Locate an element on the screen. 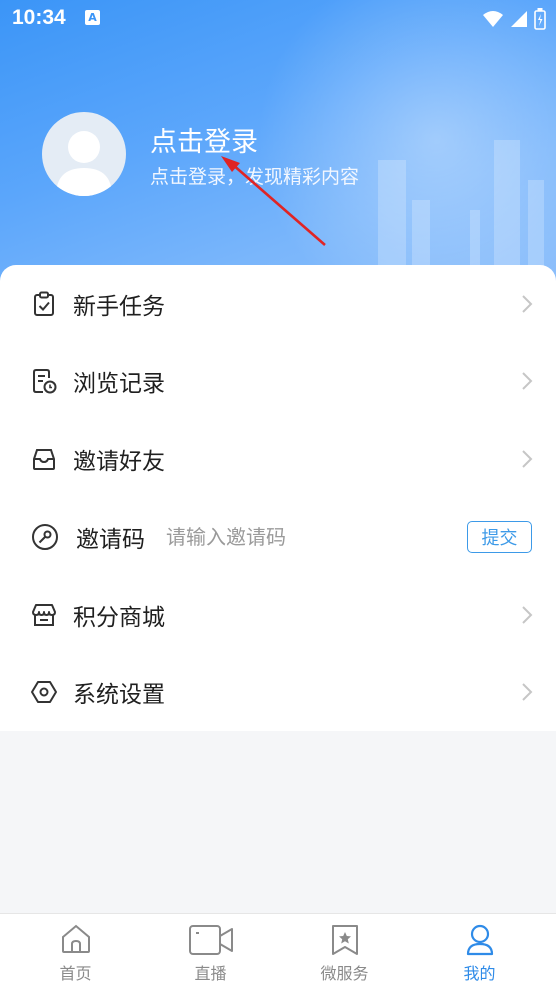 This screenshot has height=988, width=556. menu-item-browse-history: 浏览记录 is located at coordinates (278, 381).